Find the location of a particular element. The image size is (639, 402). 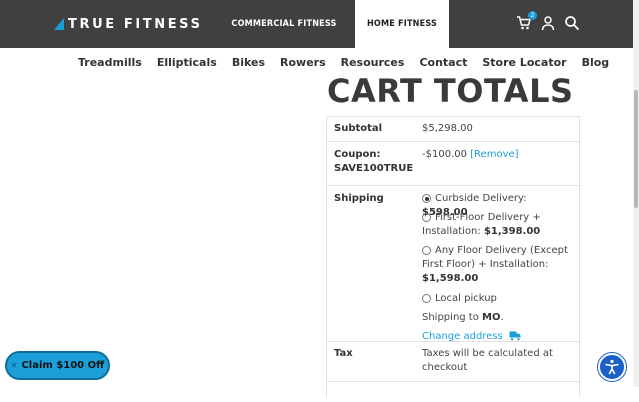

subtotal-value: $5,298.00 is located at coordinates (447, 128).